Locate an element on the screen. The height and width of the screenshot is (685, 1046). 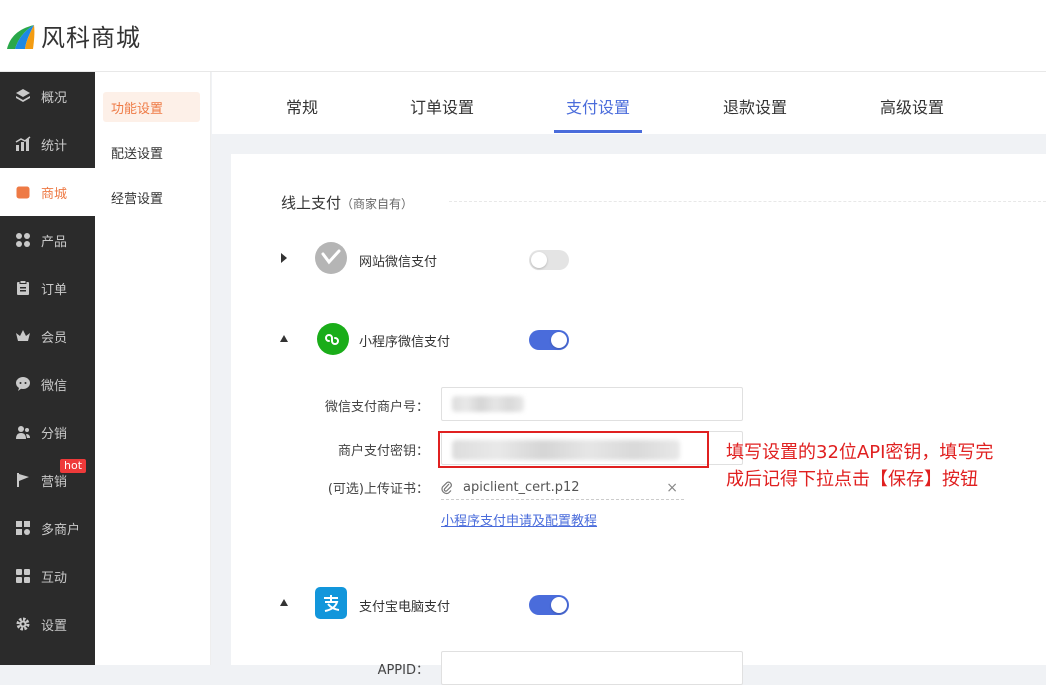
sidebar-item-overview: 概况 is located at coordinates (47, 96).